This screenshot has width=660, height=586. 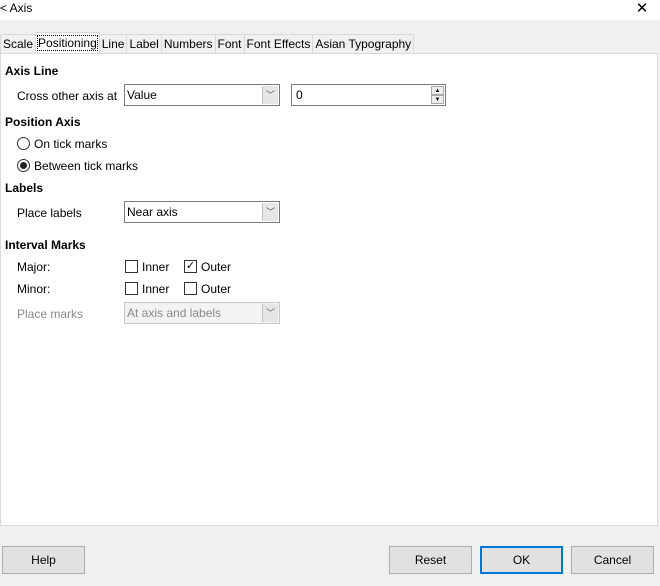 What do you see at coordinates (67, 42) in the screenshot?
I see `tab-positioning: Positioning` at bounding box center [67, 42].